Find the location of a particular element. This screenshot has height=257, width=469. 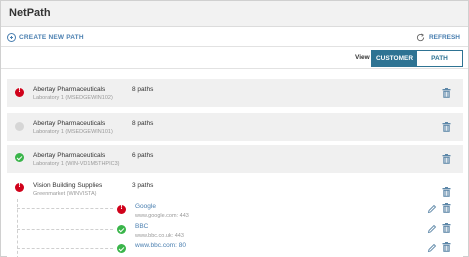

title-bar: NetPath is located at coordinates (234, 14).